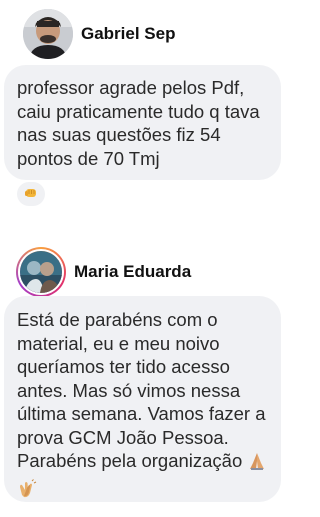  I want to click on comment-header: Maria Eduarda, so click(103, 272).